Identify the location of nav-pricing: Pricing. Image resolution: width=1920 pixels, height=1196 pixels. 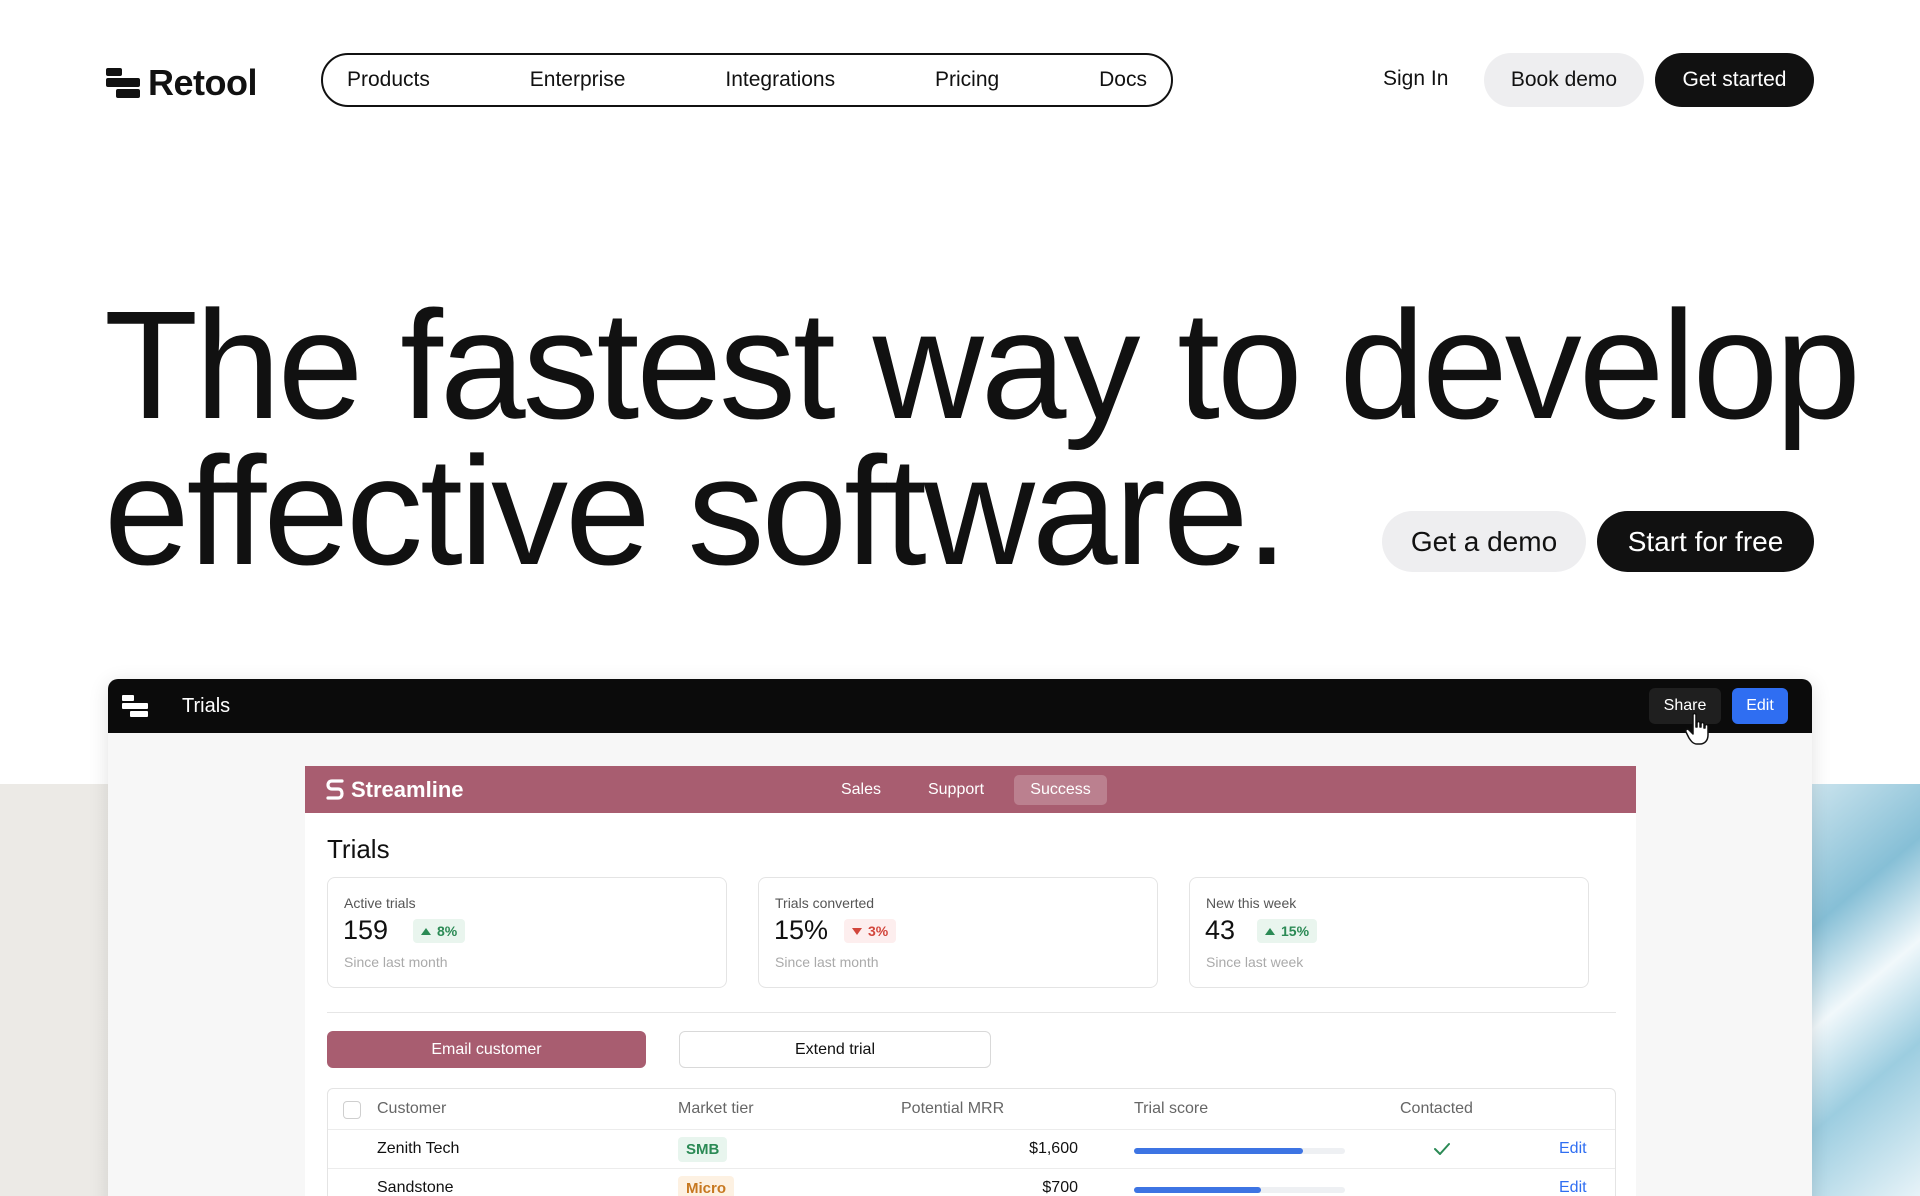
(967, 80).